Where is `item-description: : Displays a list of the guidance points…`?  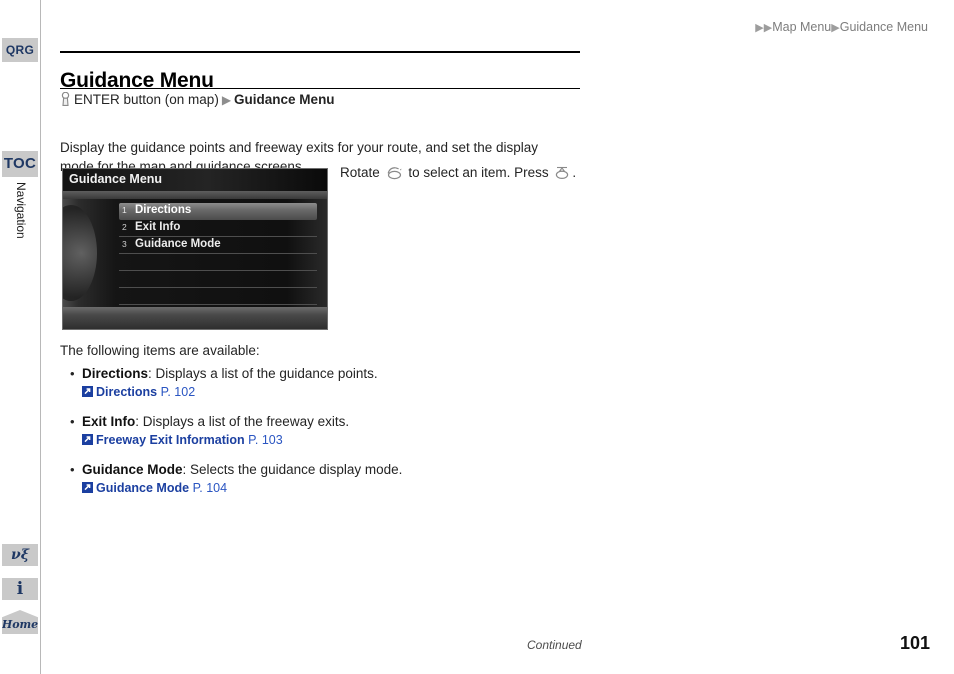 item-description: : Displays a list of the guidance points… is located at coordinates (263, 373).